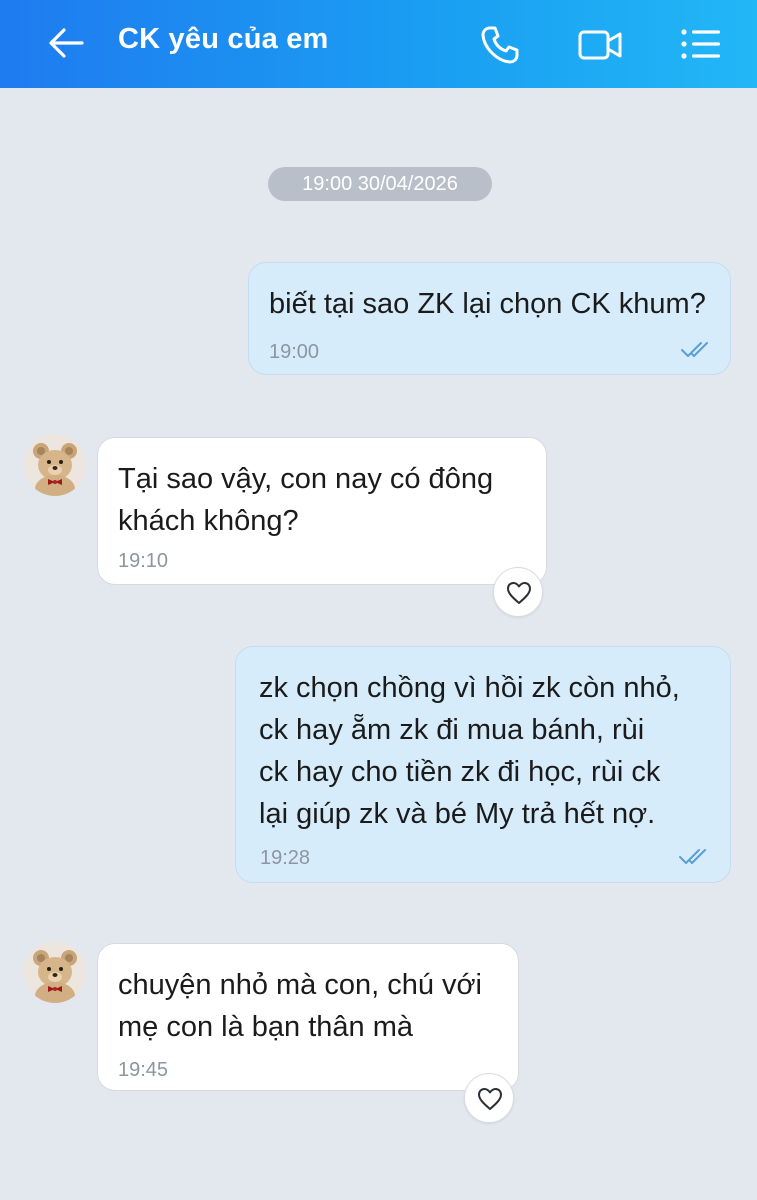 This screenshot has height=1200, width=757. What do you see at coordinates (143, 561) in the screenshot?
I see `message-time: 19:10` at bounding box center [143, 561].